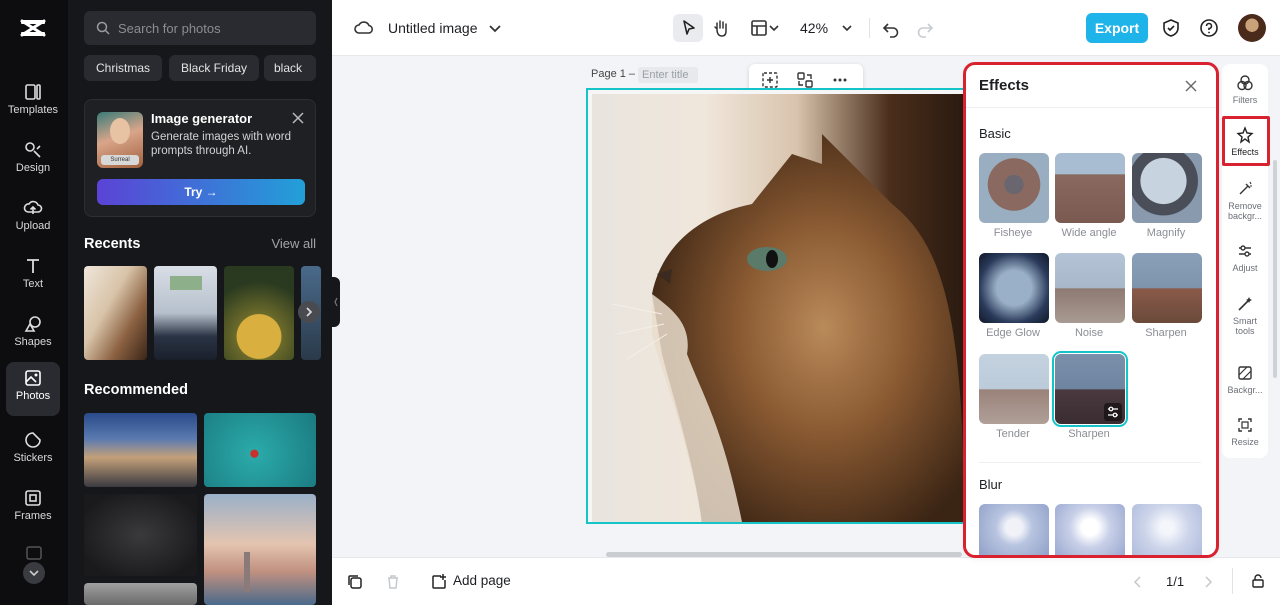 Image resolution: width=1280 pixels, height=605 pixels. Describe the element at coordinates (136, 390) in the screenshot. I see `recommended-title: Recommended` at that location.